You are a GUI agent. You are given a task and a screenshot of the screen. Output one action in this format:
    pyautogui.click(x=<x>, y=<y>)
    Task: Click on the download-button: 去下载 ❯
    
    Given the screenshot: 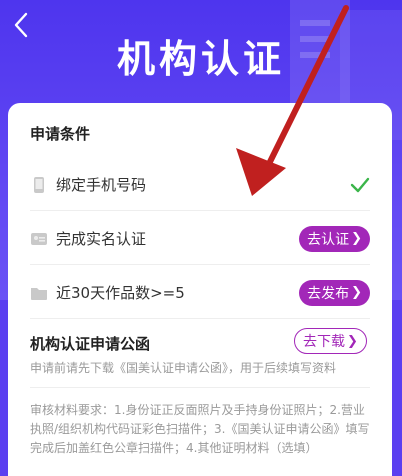 What is the action you would take?
    pyautogui.click(x=330, y=341)
    